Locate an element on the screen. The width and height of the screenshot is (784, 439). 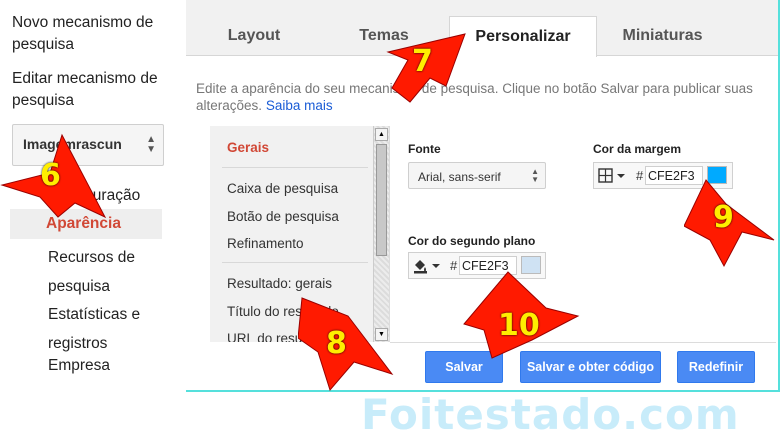
sidebar-item-recursos: Recursos de pesquisa is located at coordinates (108, 272).